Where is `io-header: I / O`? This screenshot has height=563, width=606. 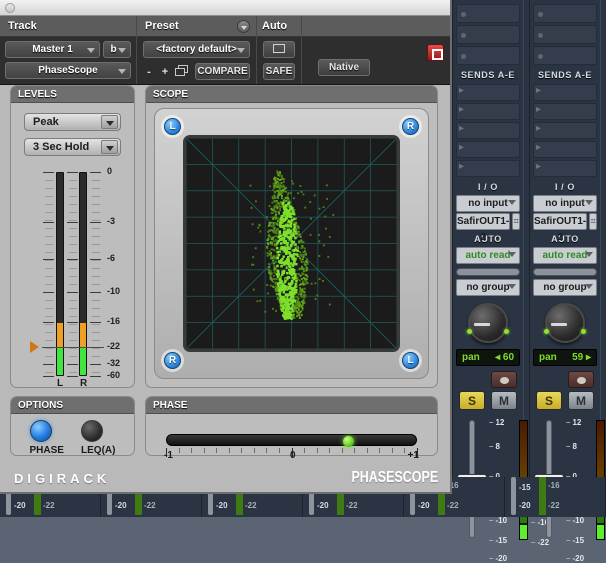 io-header: I / O is located at coordinates (487, 187).